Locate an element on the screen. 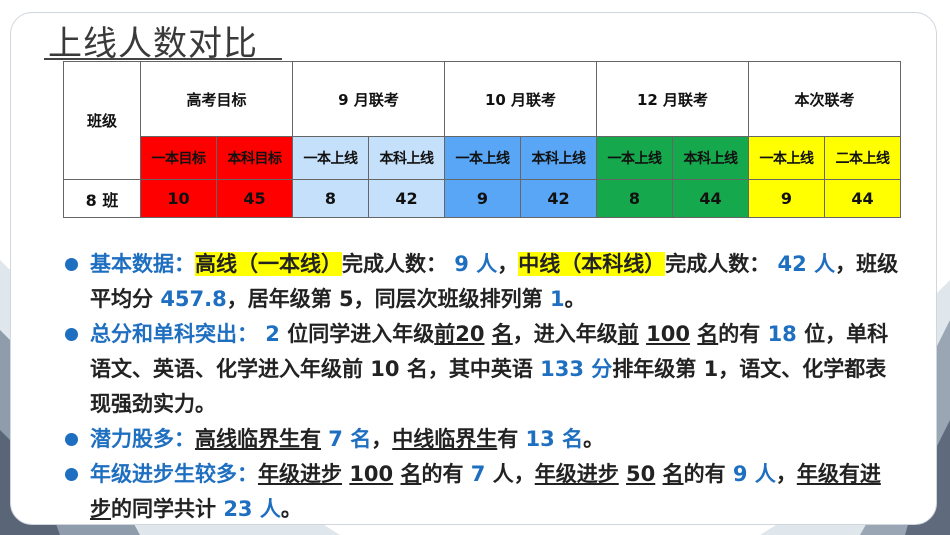 Image resolution: width=950 pixels, height=535 pixels. bullet-text: 有 is located at coordinates (511, 439).